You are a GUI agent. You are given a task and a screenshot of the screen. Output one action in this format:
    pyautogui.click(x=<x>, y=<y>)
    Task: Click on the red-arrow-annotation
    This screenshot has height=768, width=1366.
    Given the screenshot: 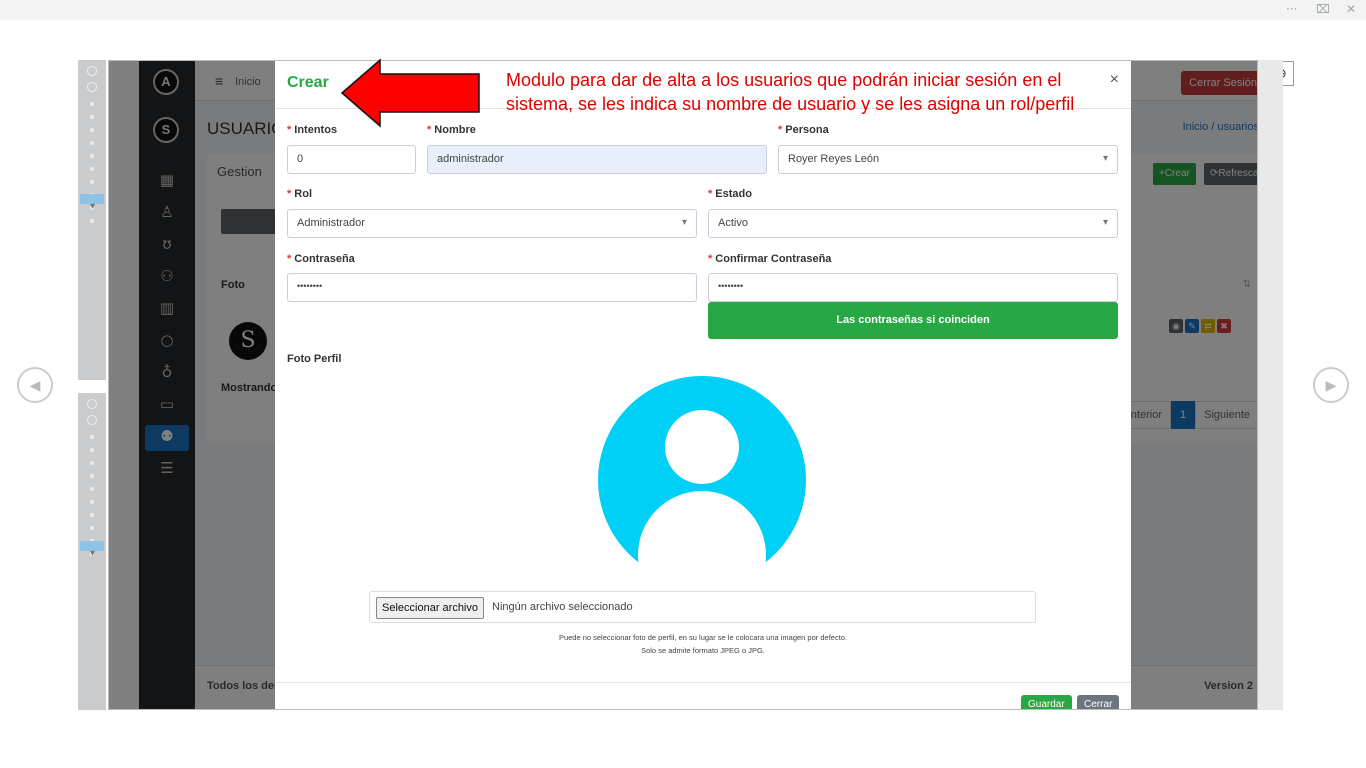 What is the action you would take?
    pyautogui.click(x=410, y=93)
    